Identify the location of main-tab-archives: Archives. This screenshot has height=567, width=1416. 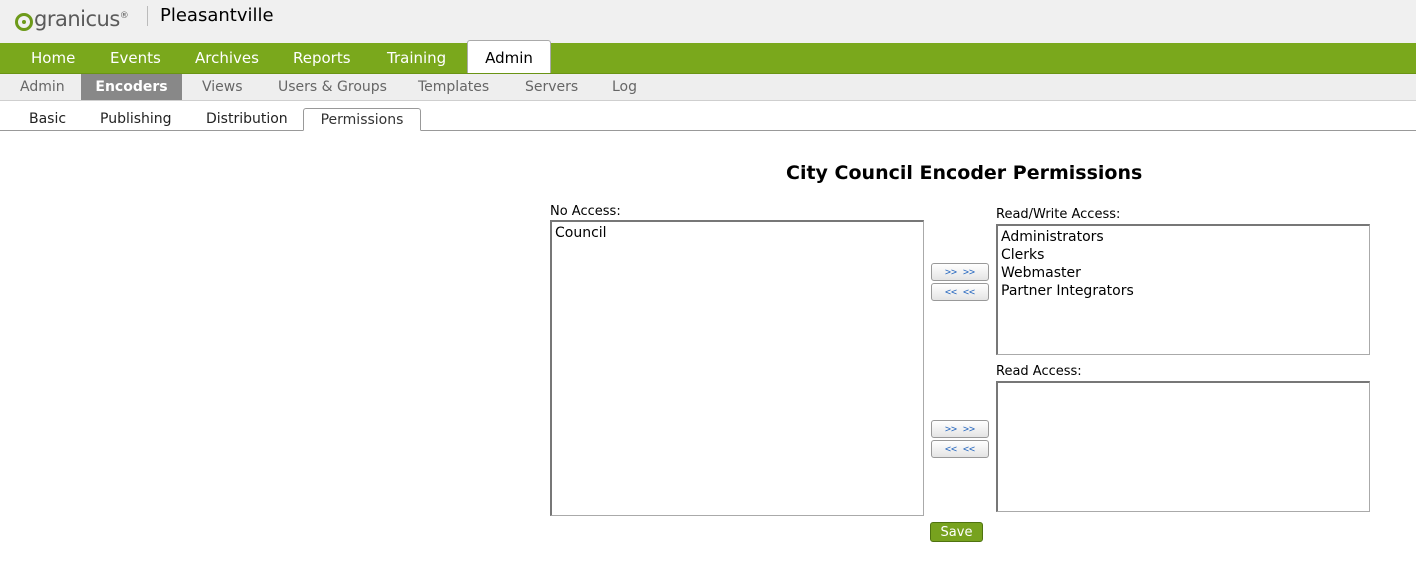
(227, 58).